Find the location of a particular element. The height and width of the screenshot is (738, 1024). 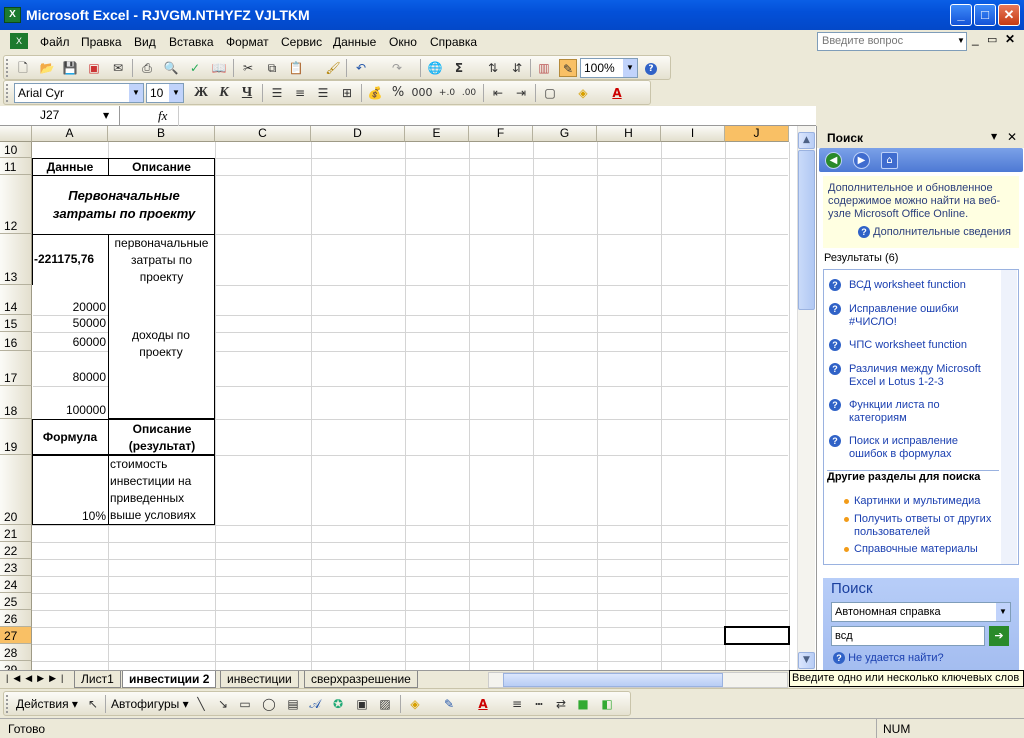

maximize-button: □ is located at coordinates (985, 15).